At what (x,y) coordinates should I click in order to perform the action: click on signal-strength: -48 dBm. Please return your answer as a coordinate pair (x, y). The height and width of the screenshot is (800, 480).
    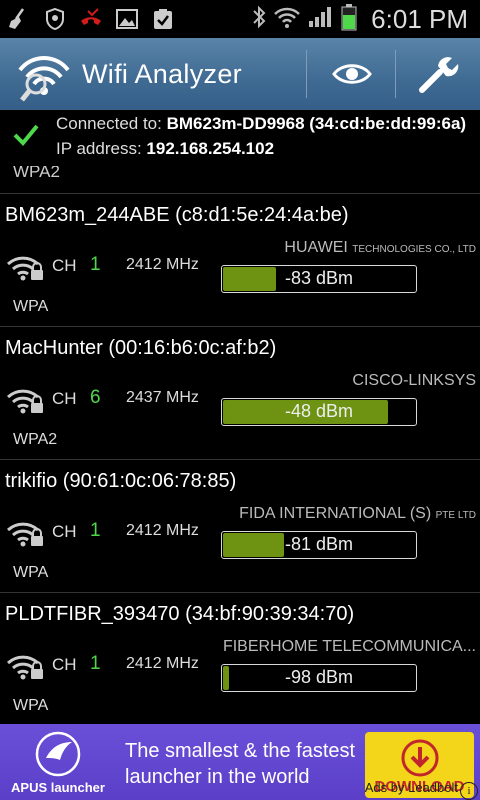
    Looking at the image, I should click on (319, 411).